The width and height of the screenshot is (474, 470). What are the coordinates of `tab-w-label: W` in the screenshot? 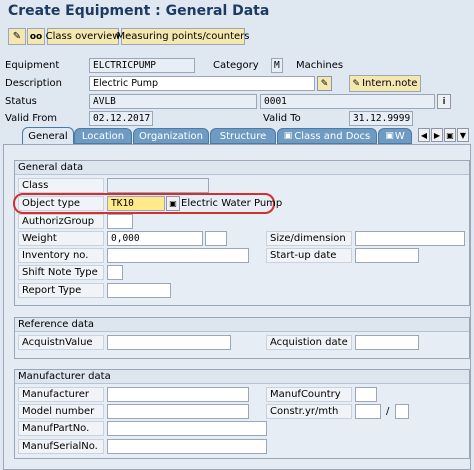 It's located at (399, 136).